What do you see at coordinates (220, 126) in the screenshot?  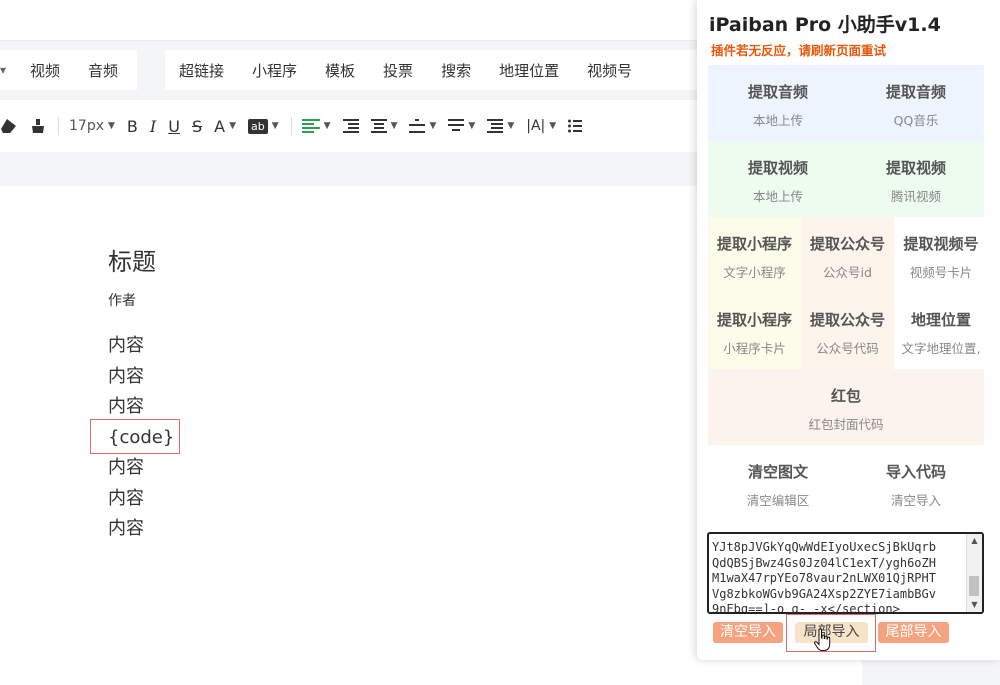 I see `font-color-label: A` at bounding box center [220, 126].